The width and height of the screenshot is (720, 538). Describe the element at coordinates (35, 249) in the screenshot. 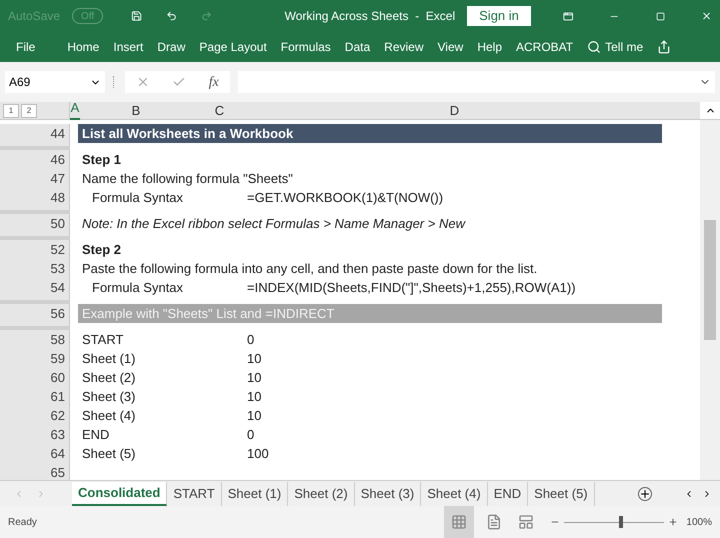

I see `row-header: 52` at that location.